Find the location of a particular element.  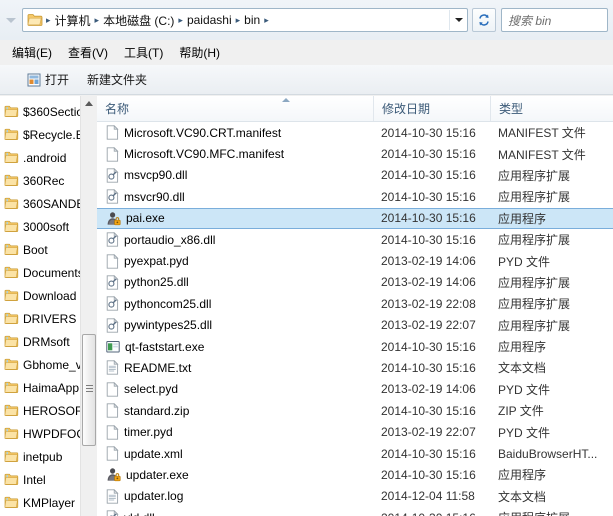

table-row: vld.dll 2014-10-30 15:16应用程序扩展 is located at coordinates (355, 511).